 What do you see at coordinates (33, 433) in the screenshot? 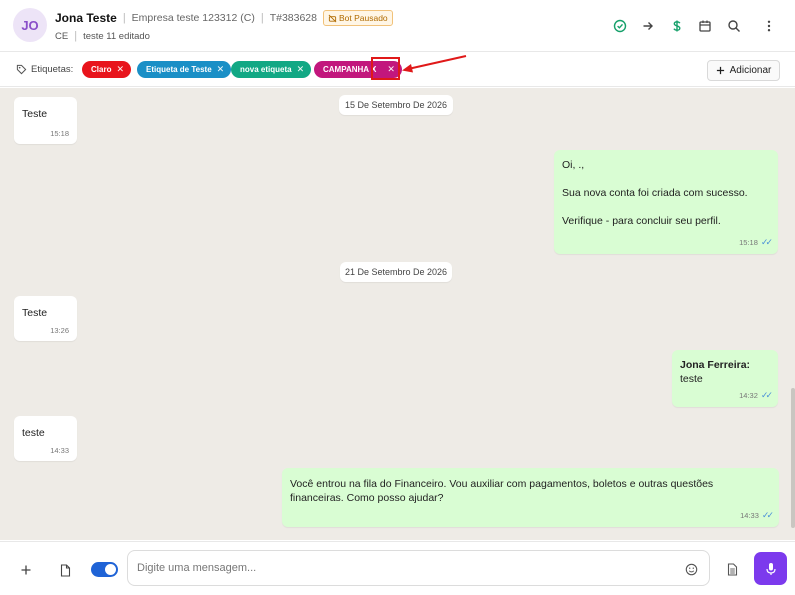
I see `message-text: teste` at bounding box center [33, 433].